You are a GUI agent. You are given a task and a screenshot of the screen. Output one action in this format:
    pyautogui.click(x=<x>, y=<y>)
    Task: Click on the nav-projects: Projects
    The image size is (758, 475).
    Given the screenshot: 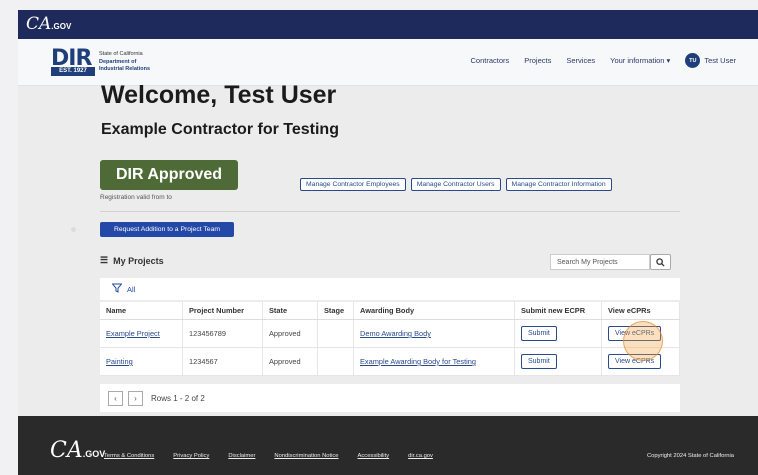 What is the action you would take?
    pyautogui.click(x=537, y=60)
    